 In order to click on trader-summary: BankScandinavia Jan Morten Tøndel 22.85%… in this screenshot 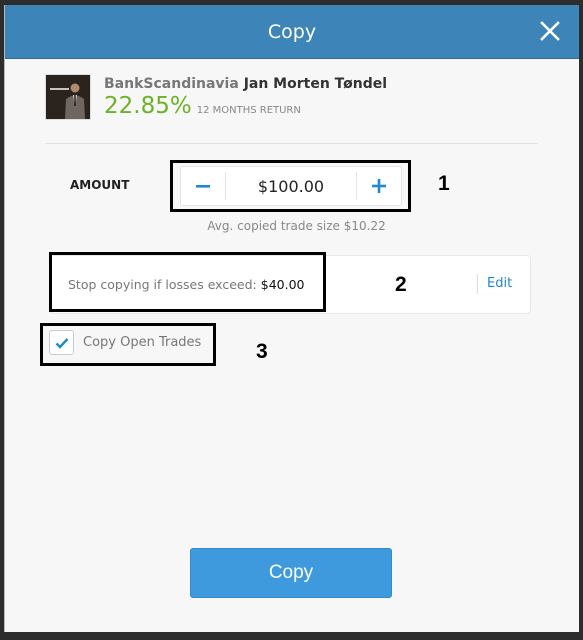, I will do `click(216, 97)`.